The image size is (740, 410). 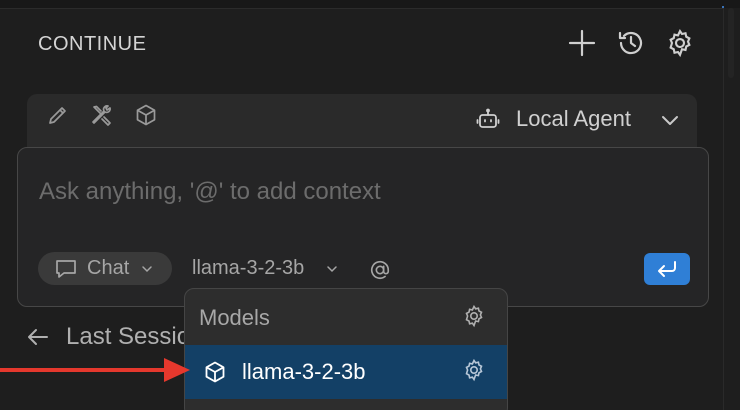 What do you see at coordinates (84, 370) in the screenshot?
I see `annotation-arrow-line` at bounding box center [84, 370].